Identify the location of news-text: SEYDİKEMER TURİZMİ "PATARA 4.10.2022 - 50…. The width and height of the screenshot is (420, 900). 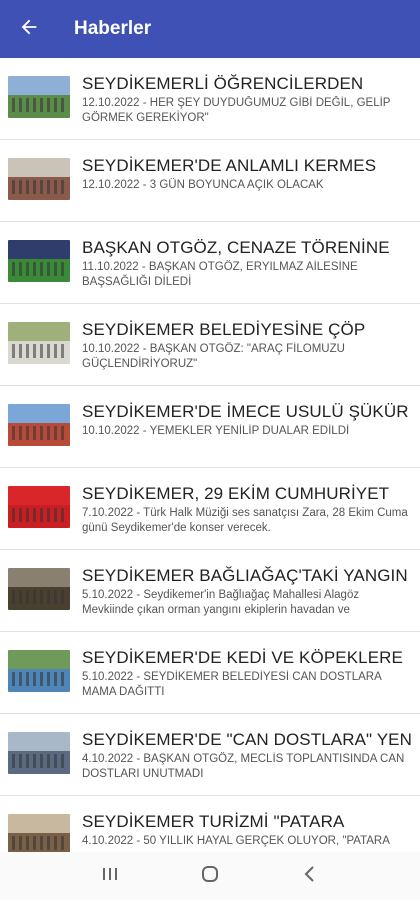
(247, 830).